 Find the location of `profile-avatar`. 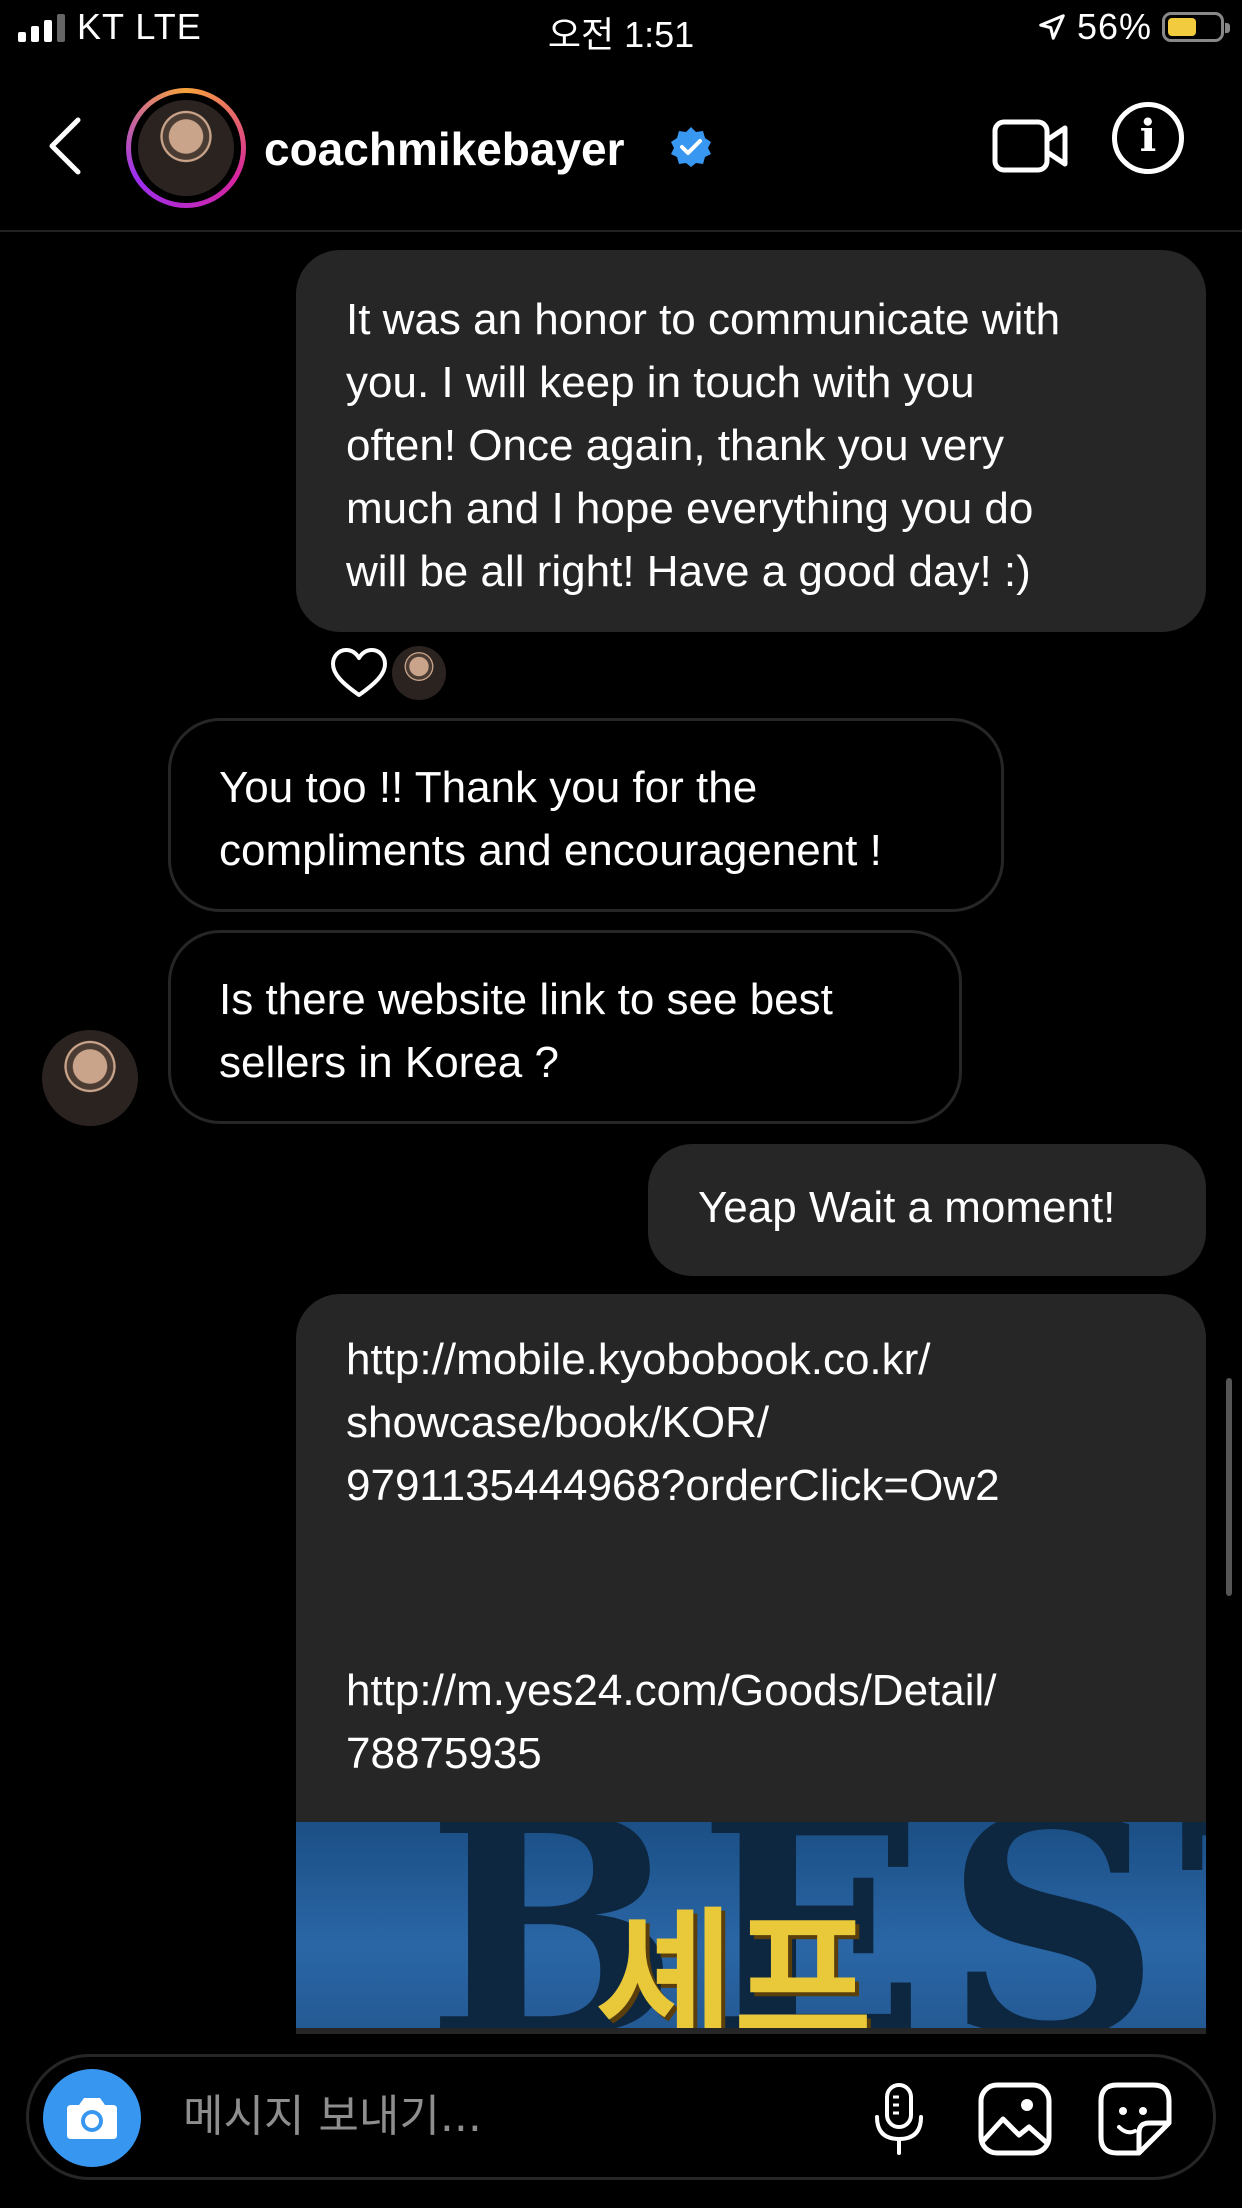

profile-avatar is located at coordinates (186, 148).